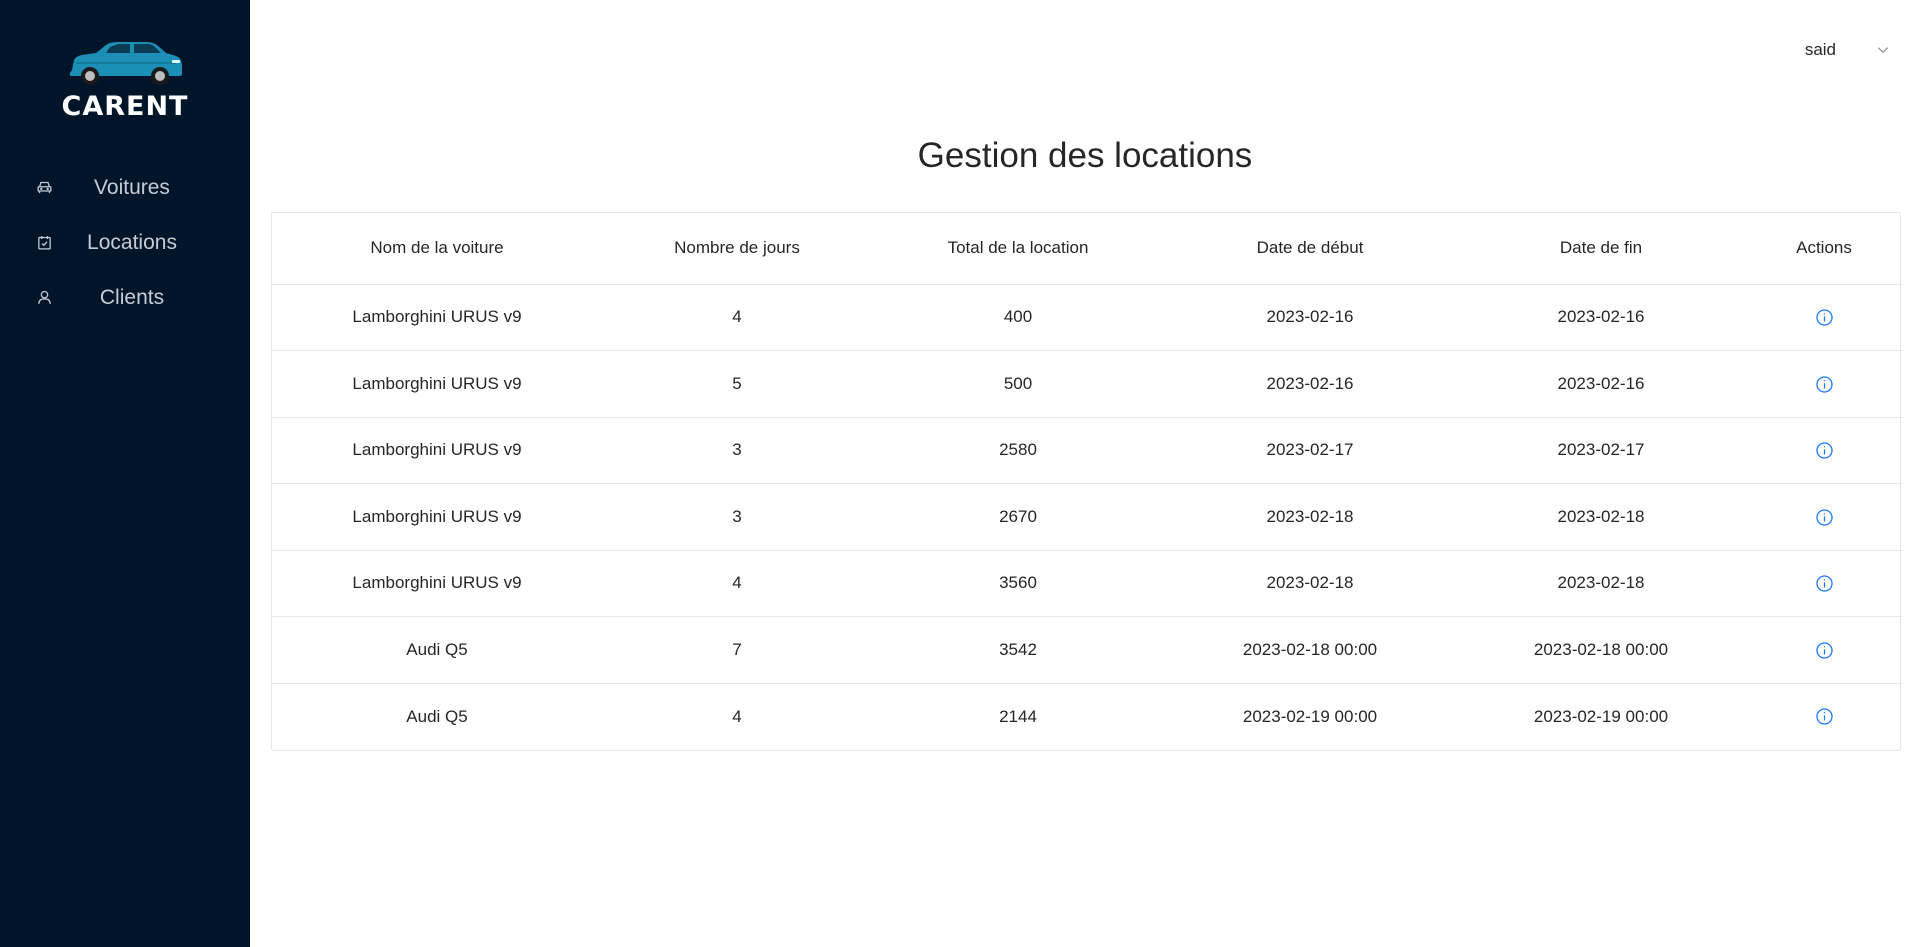  I want to click on cell-start-date: 2023-02-17, so click(1310, 450).